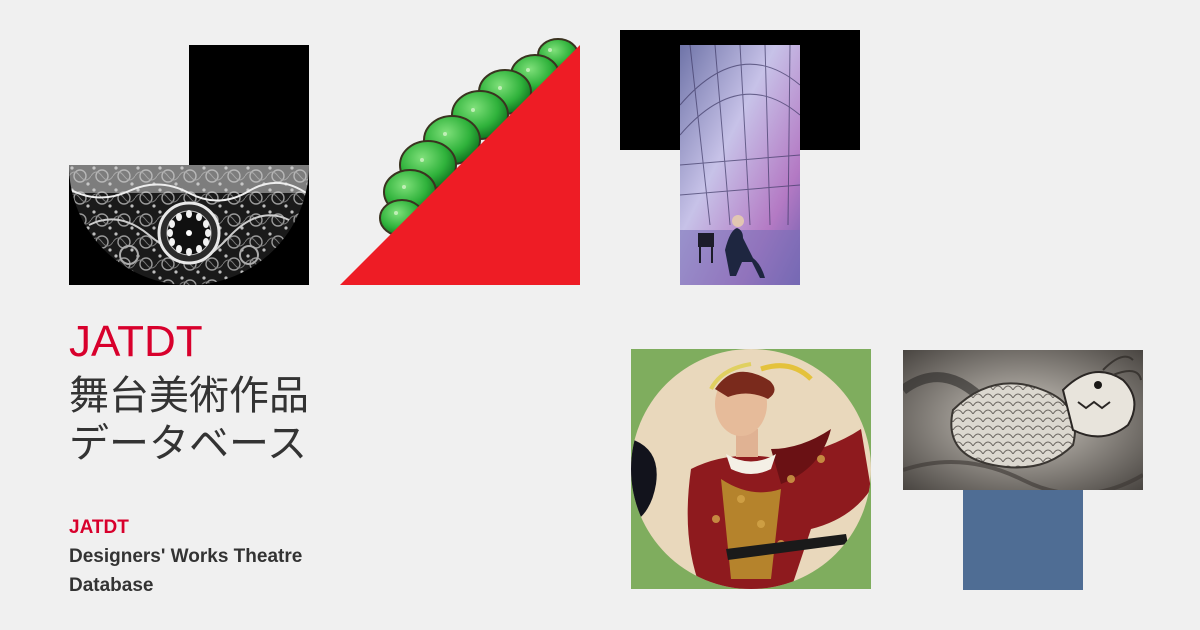 Image resolution: width=1200 pixels, height=630 pixels. I want to click on site-subtitle: JATDT Designers' Works Theatre Database, so click(185, 556).